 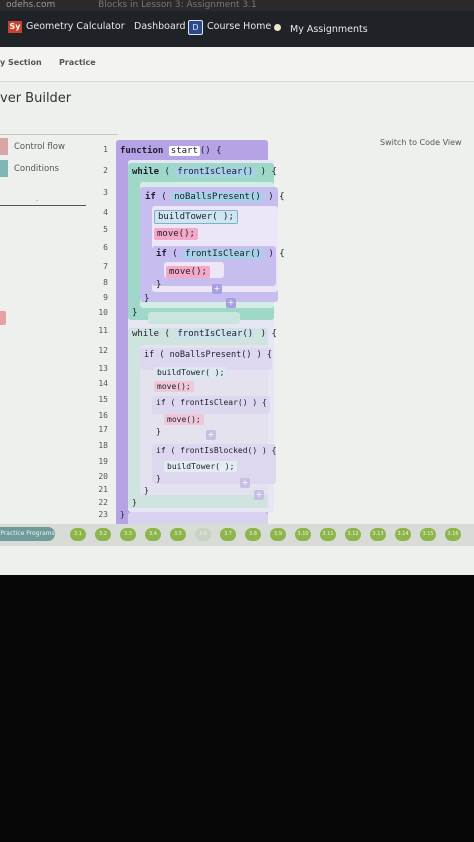 I want to click on line-number: 11, so click(x=103, y=330).